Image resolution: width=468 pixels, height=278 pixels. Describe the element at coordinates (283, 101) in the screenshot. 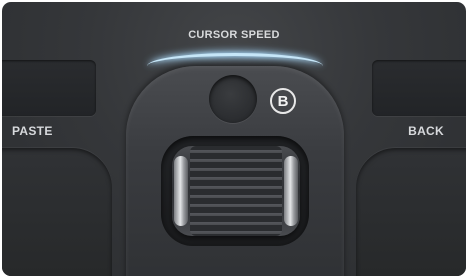

I see `callout-marker-b: B` at that location.